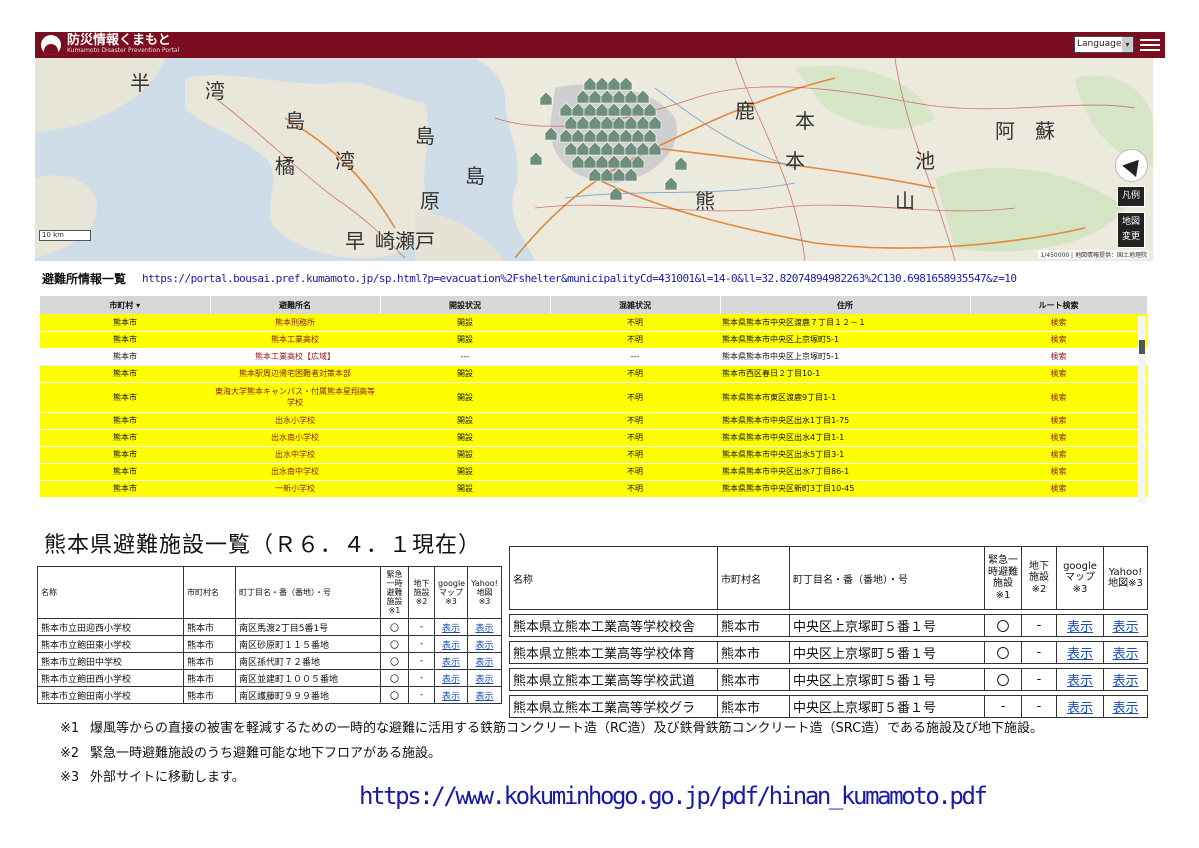 The height and width of the screenshot is (848, 1199). Describe the element at coordinates (266, 753) in the screenshot. I see `footnote-text: 緊急一時避難施設のうち避難可能な地下フロアがある施設。` at that location.